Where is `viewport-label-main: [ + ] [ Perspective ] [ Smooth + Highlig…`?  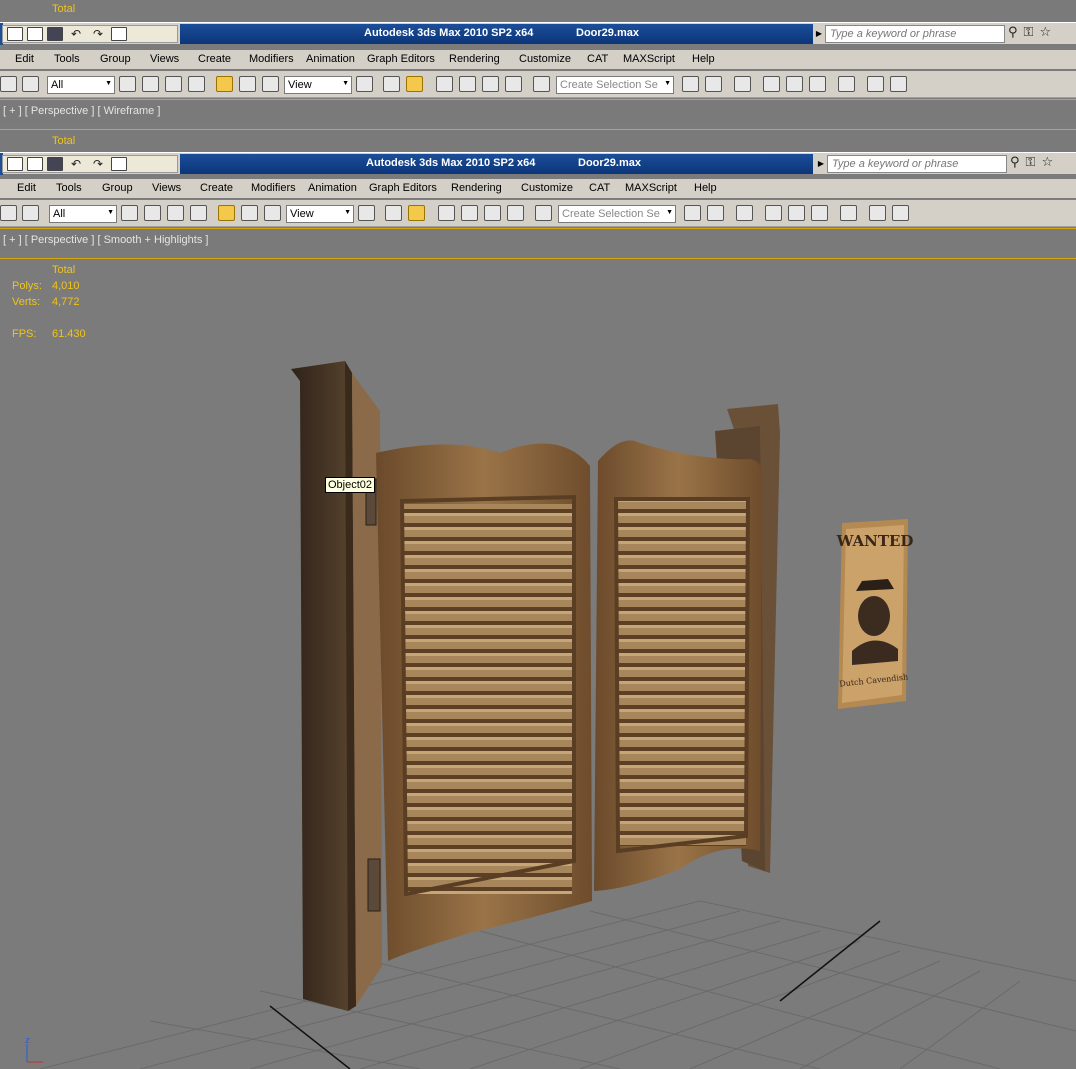 viewport-label-main: [ + ] [ Perspective ] [ Smooth + Highlig… is located at coordinates (538, 241).